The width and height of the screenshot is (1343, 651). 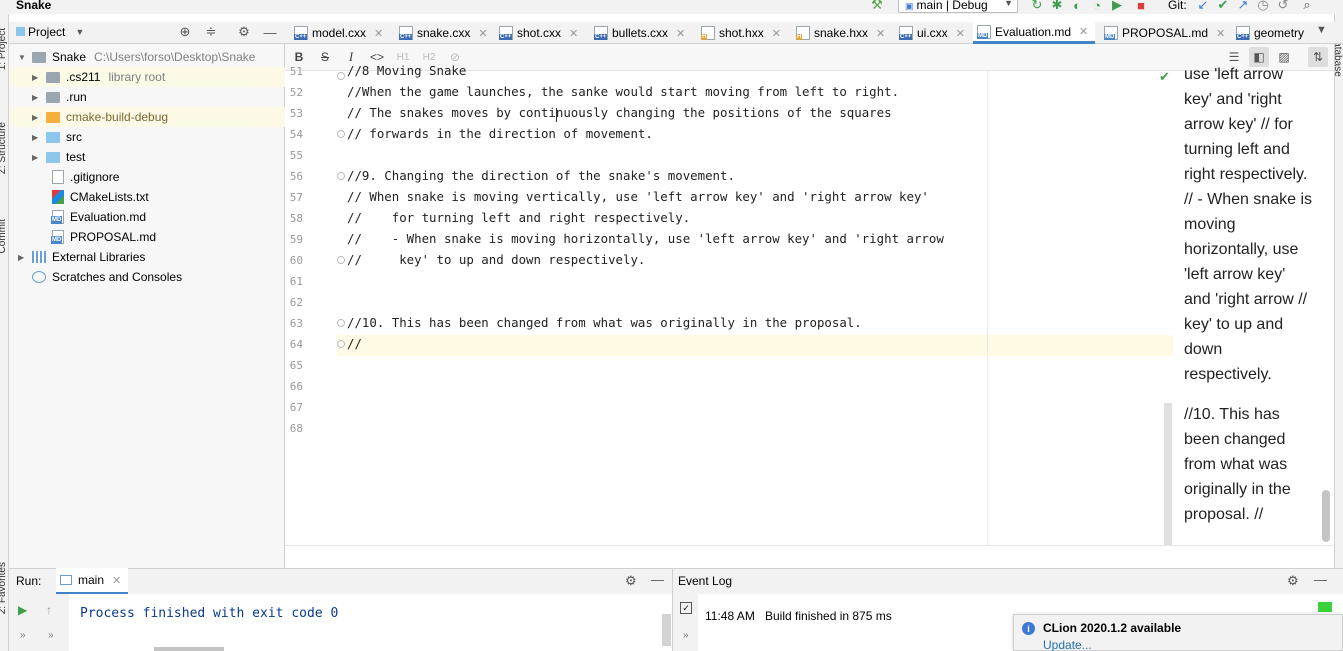 I want to click on rebuild-icon: ↻, so click(x=1037, y=6).